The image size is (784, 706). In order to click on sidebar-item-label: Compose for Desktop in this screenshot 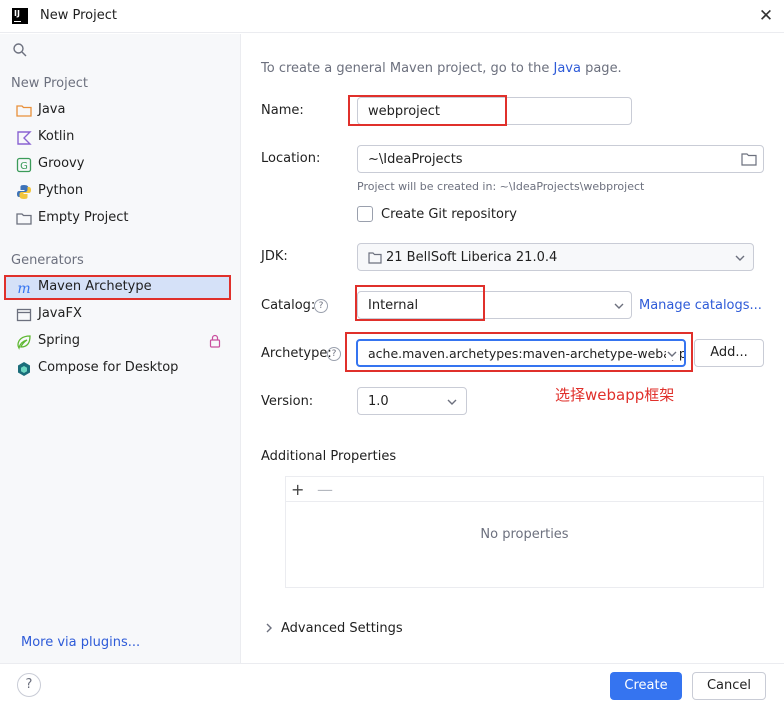, I will do `click(108, 367)`.